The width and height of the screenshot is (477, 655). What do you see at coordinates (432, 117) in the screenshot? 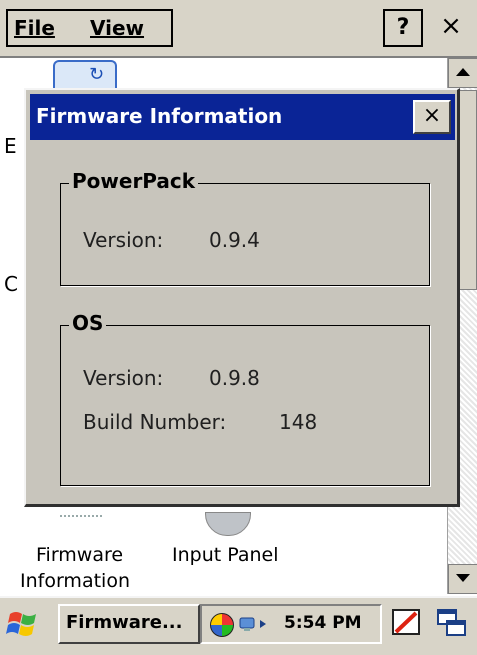
I see `dialog-close-button: ×` at bounding box center [432, 117].